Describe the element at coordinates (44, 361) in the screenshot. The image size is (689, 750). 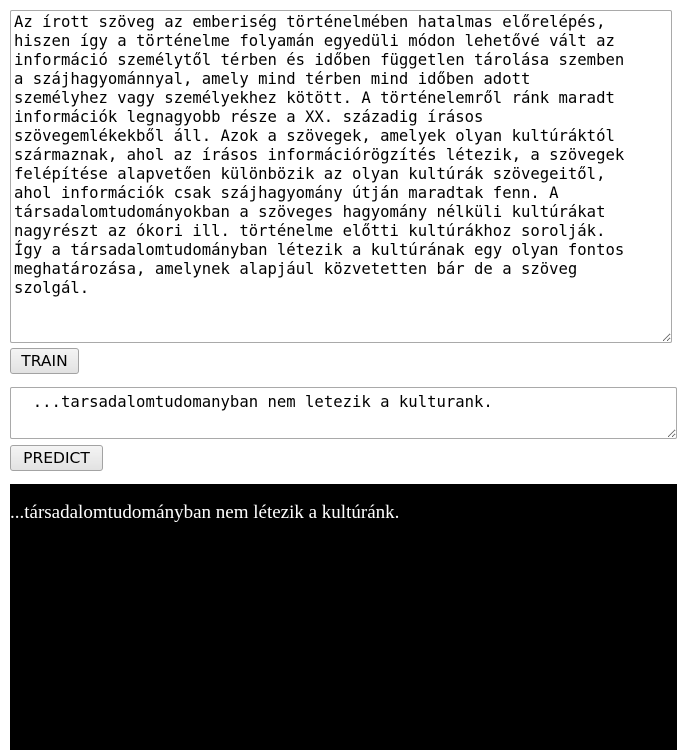
I see `train-button: TRAIN` at that location.